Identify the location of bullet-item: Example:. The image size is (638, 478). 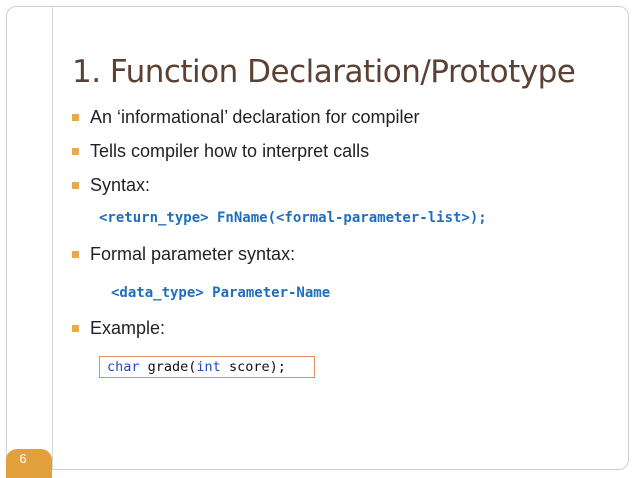
(118, 328).